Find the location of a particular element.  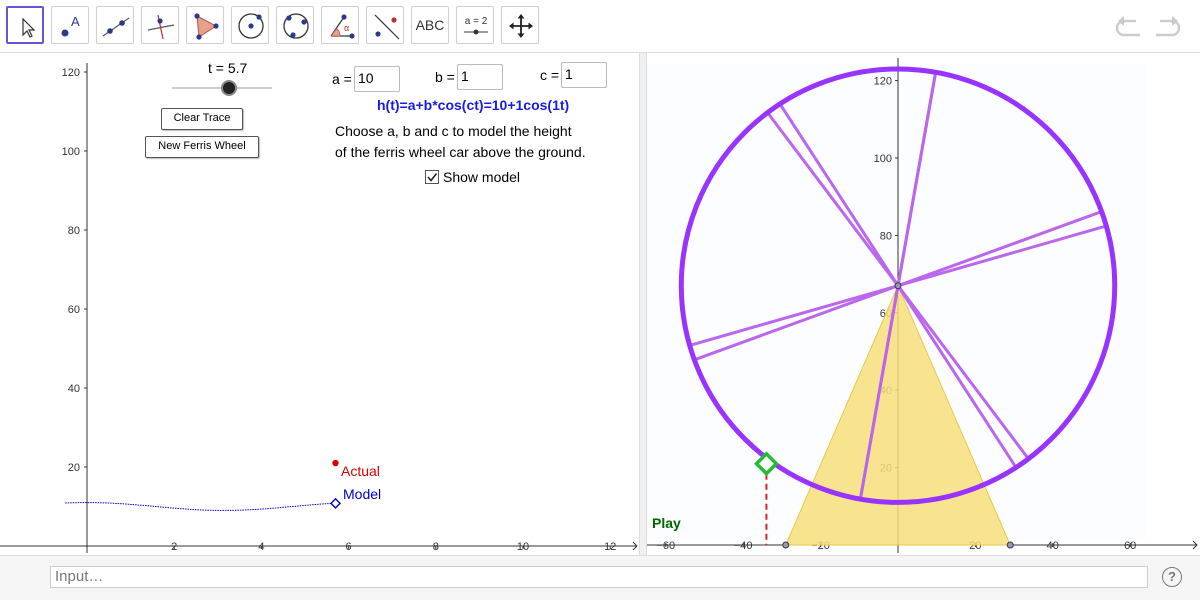

t-slider-knob is located at coordinates (229, 88).